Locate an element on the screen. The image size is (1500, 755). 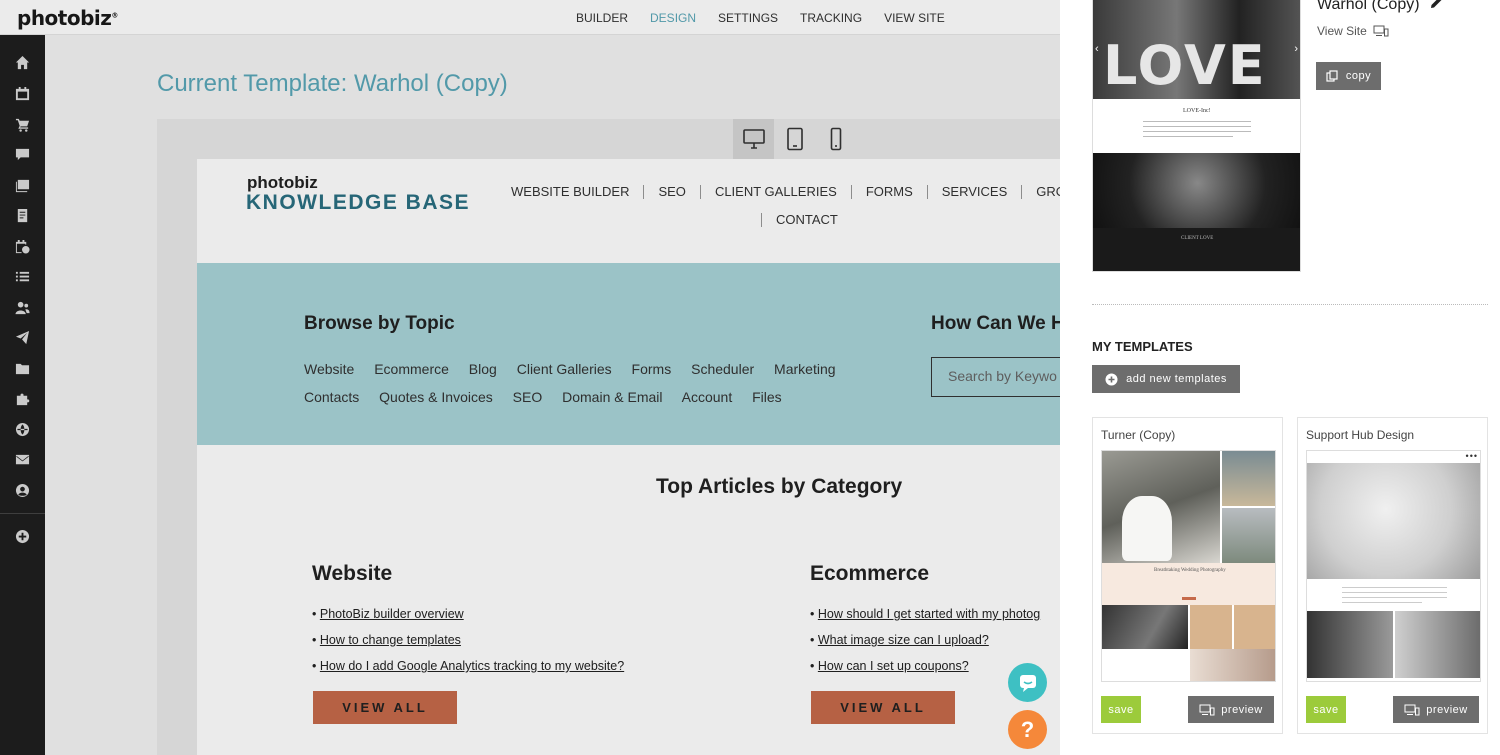
panel-divider is located at coordinates (1290, 304).